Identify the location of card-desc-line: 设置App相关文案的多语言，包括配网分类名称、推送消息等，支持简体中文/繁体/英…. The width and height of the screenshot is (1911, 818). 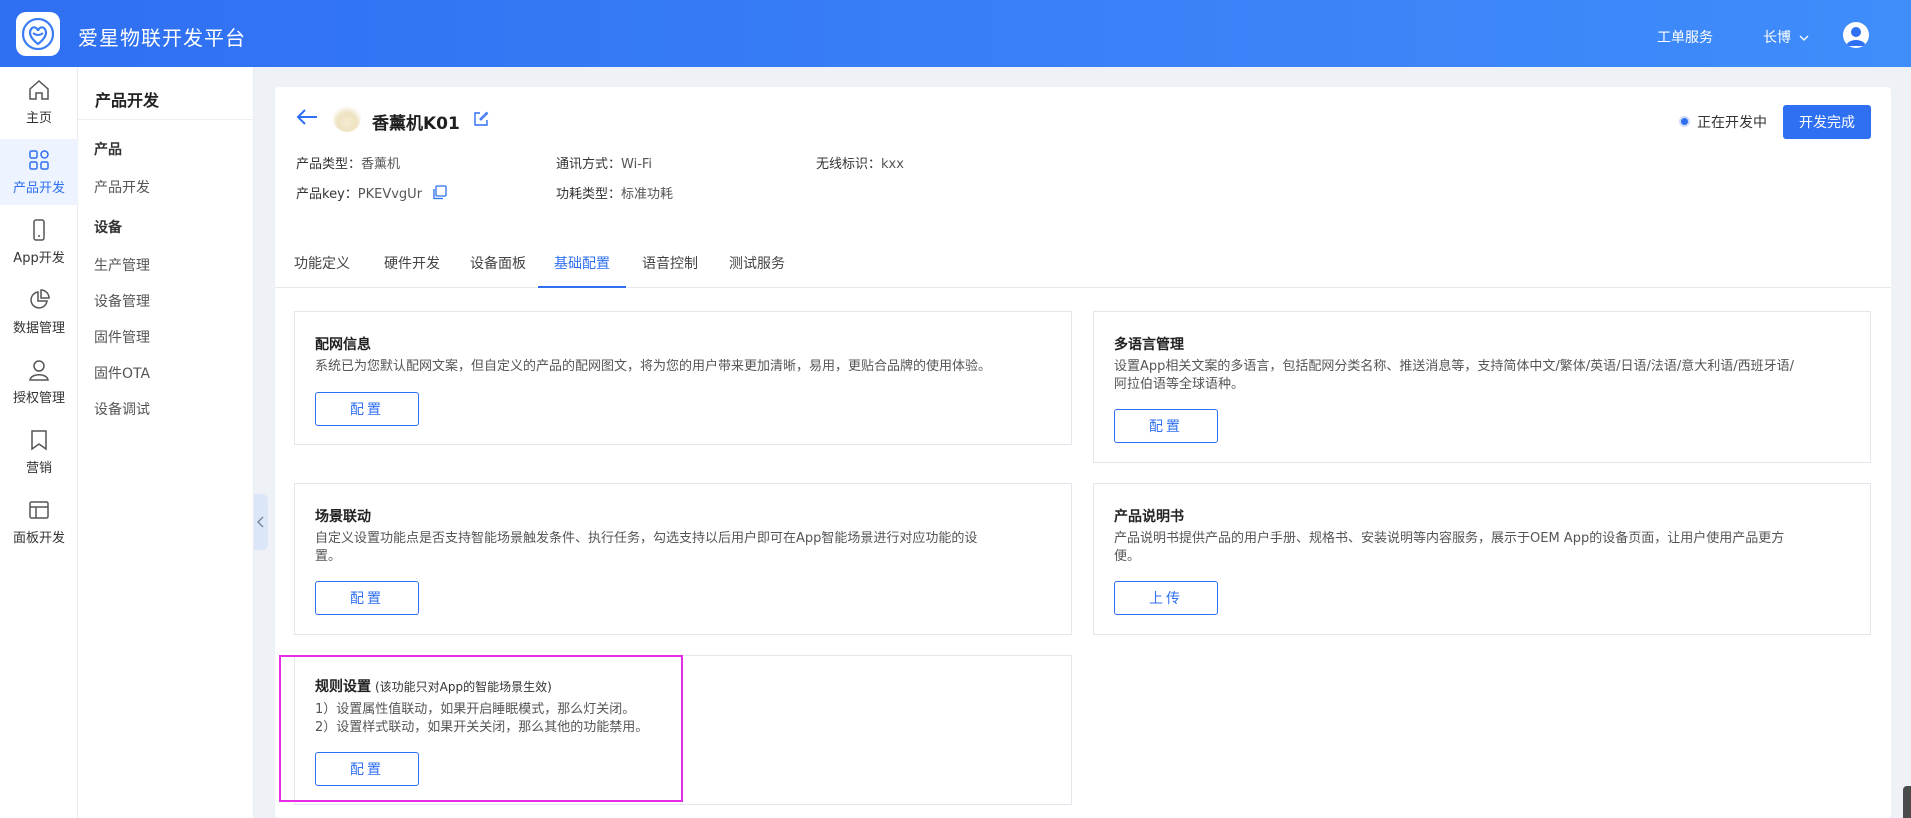
(1454, 366).